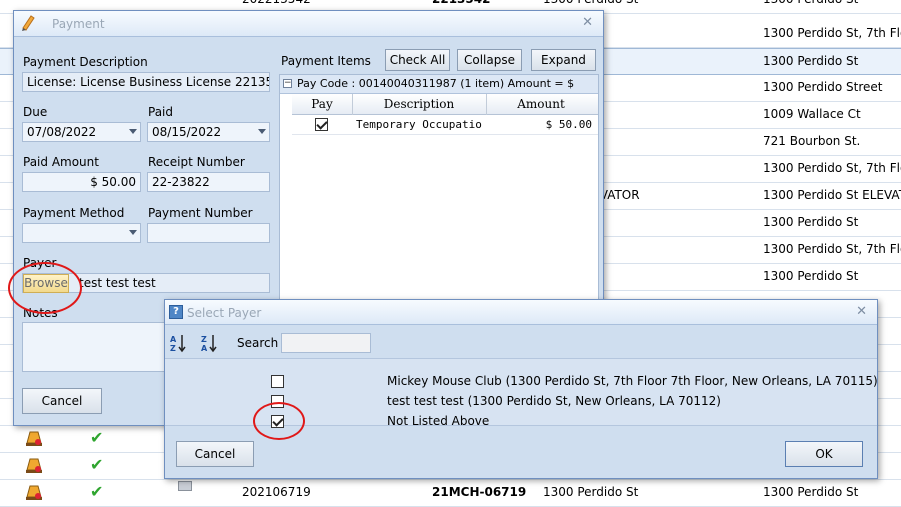  I want to click on items-grid-header: Pay Description Amount, so click(445, 104).